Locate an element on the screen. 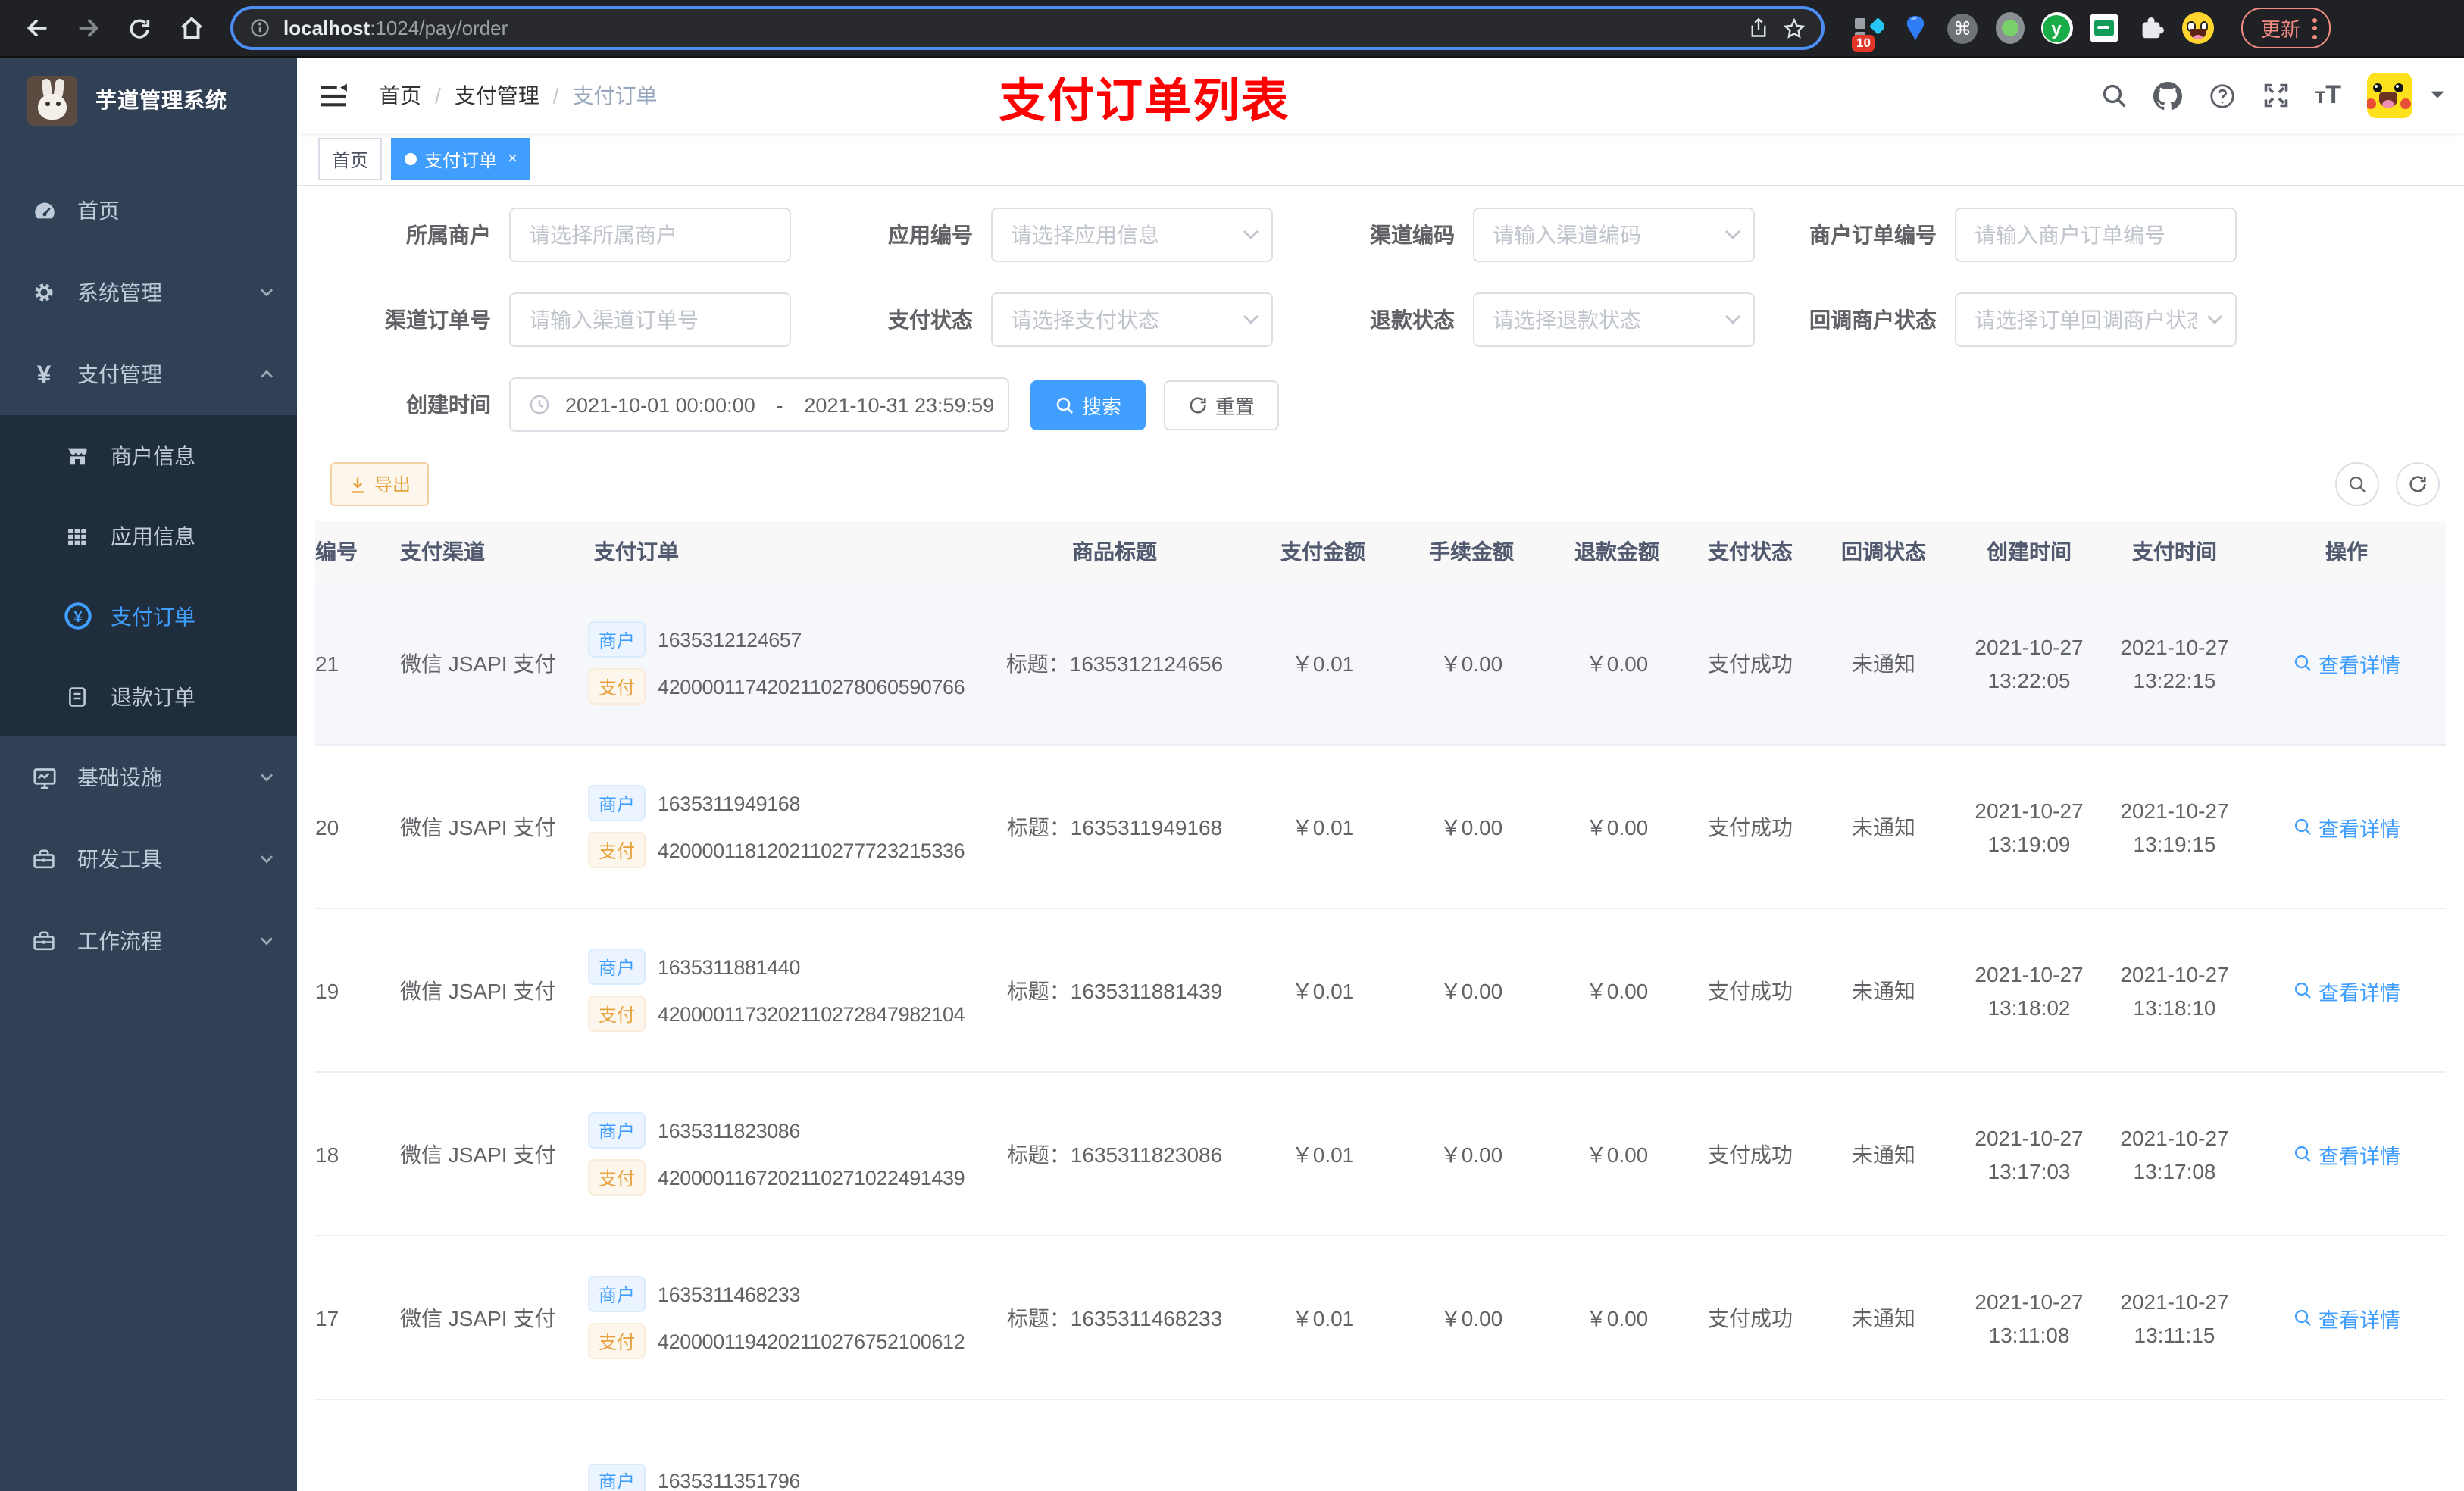 Image resolution: width=2464 pixels, height=1491 pixels. filter-input: 请选择所属商户 is located at coordinates (650, 235).